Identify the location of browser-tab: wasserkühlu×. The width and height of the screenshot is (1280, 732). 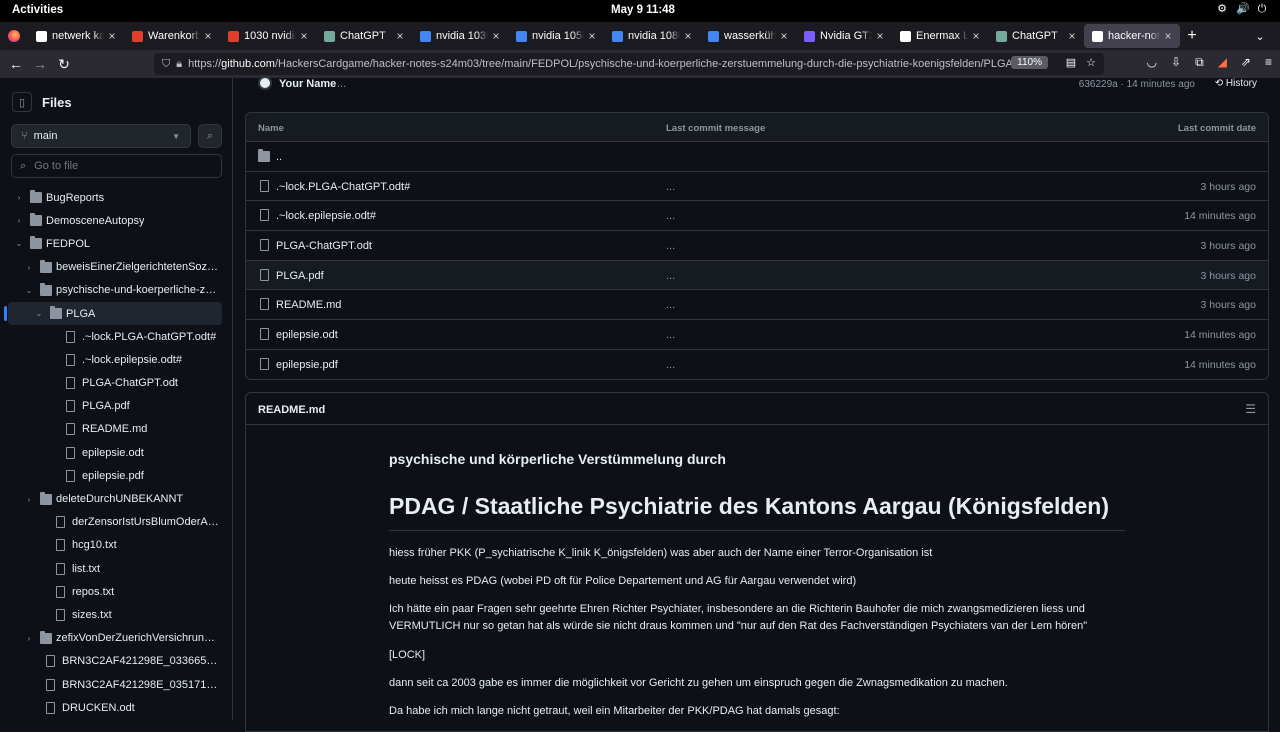
(748, 36).